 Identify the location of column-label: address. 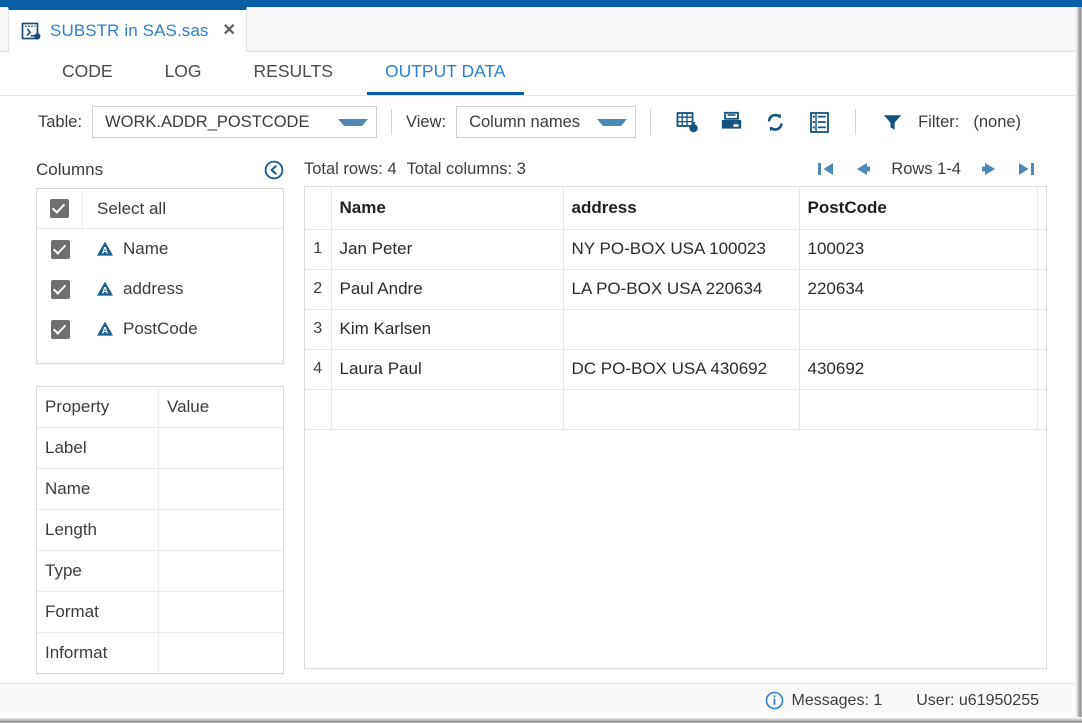
(153, 288).